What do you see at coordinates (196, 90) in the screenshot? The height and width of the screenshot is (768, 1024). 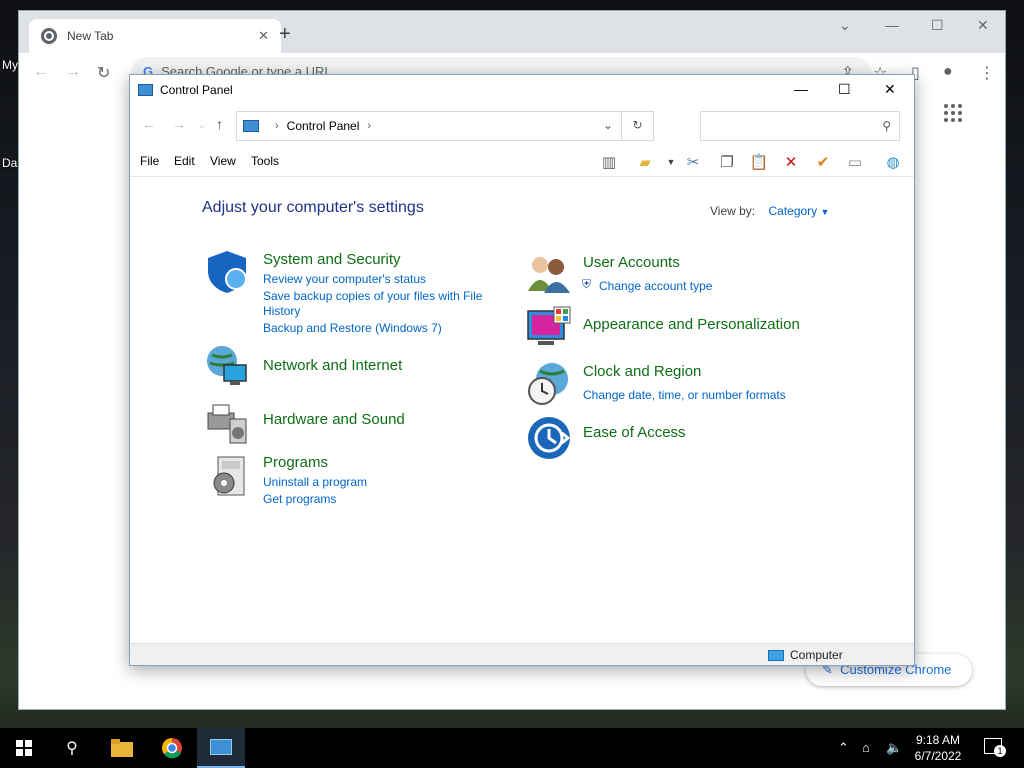 I see `window-title: Control Panel` at bounding box center [196, 90].